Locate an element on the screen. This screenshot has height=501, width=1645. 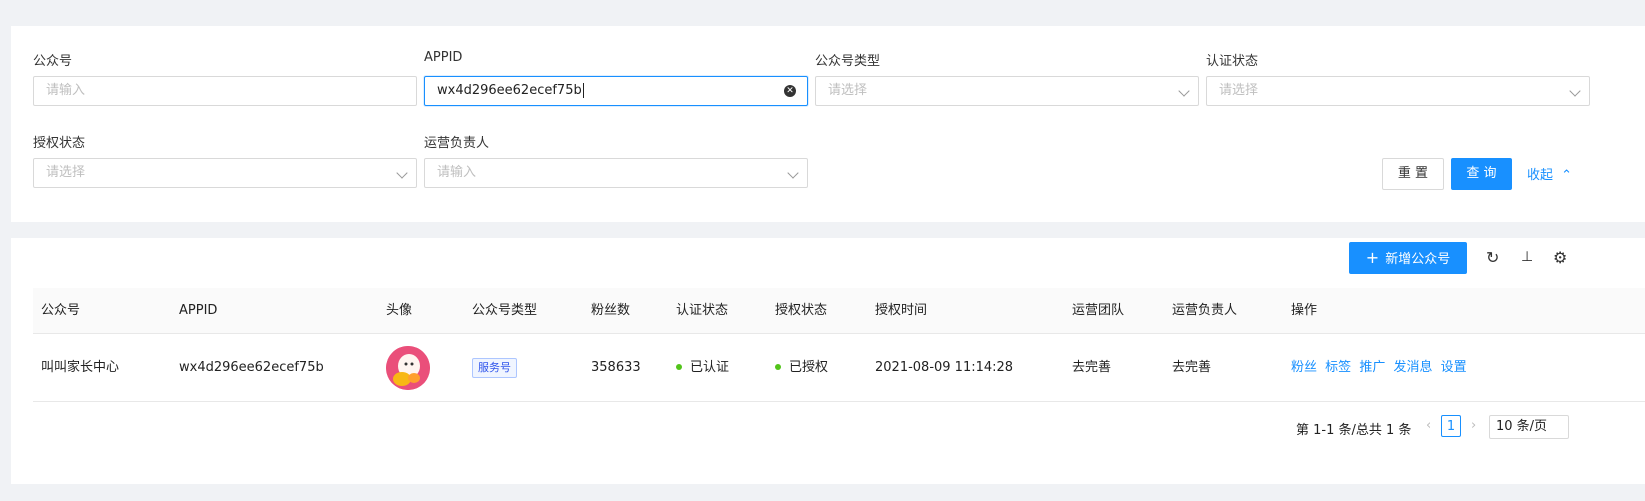
verify-status-label: 认证状态 is located at coordinates (1232, 61).